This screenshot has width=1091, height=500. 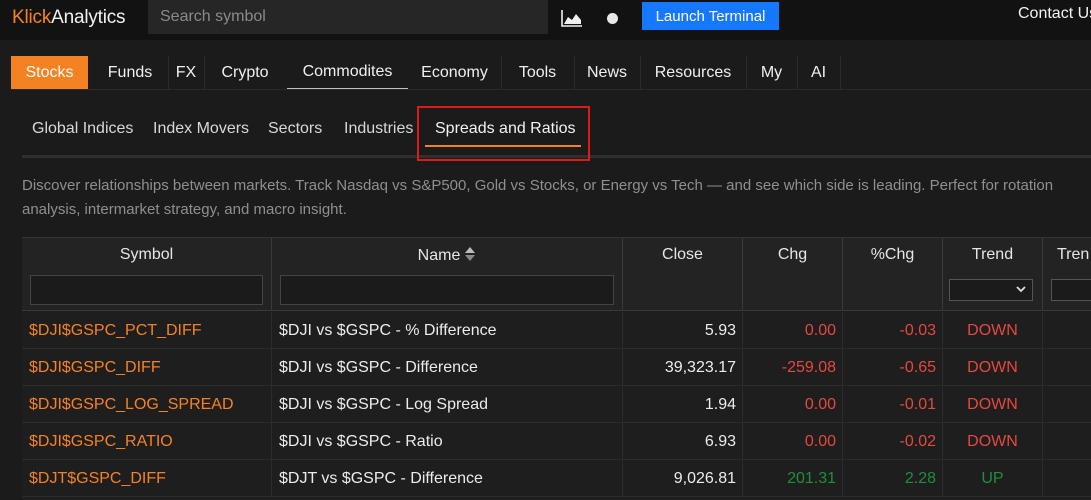 I want to click on name-cell: $DJI vs $GSPC - Difference, so click(x=447, y=367).